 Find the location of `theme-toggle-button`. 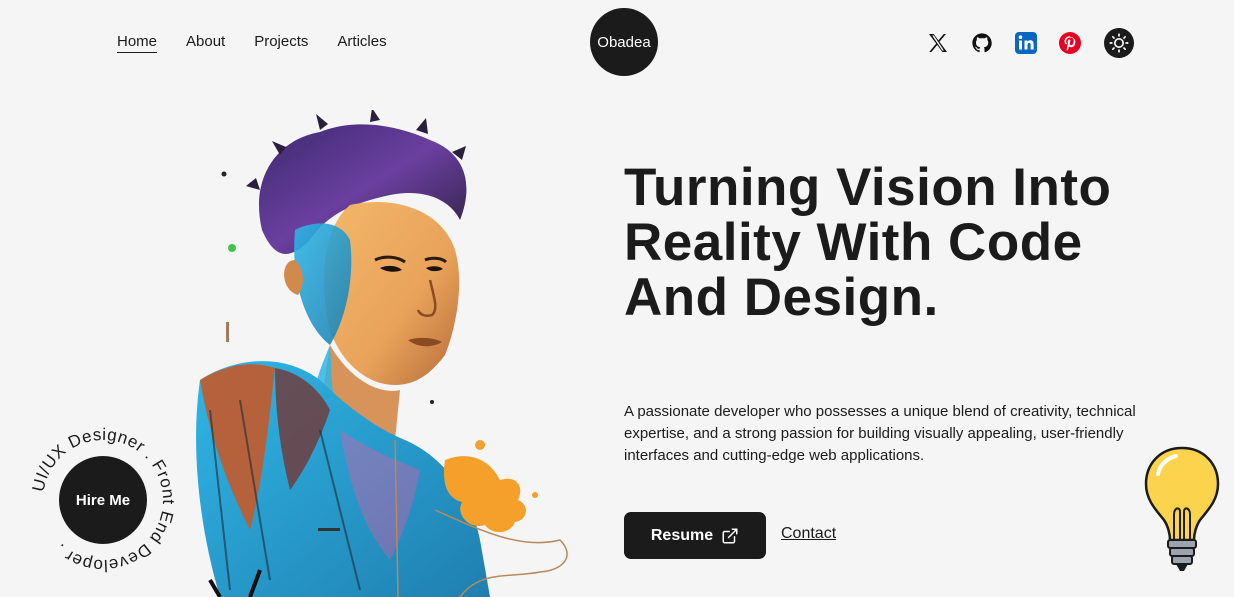

theme-toggle-button is located at coordinates (1119, 43).